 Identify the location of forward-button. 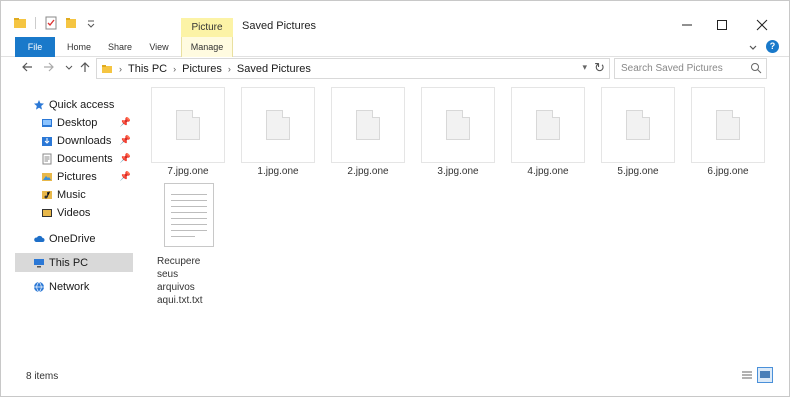
(49, 68).